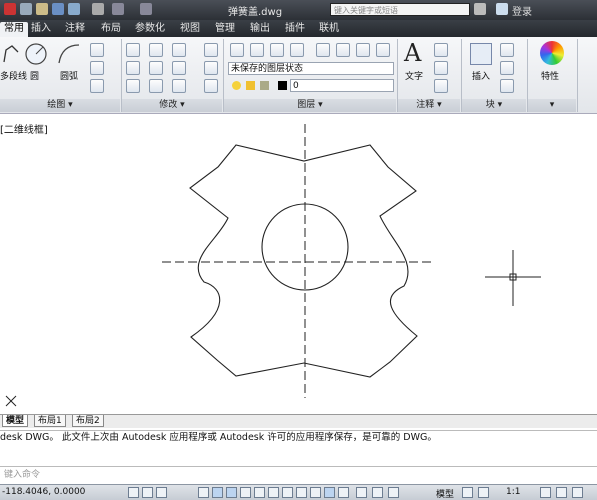  I want to click on block-panel-label: 块 ▾, so click(494, 105).